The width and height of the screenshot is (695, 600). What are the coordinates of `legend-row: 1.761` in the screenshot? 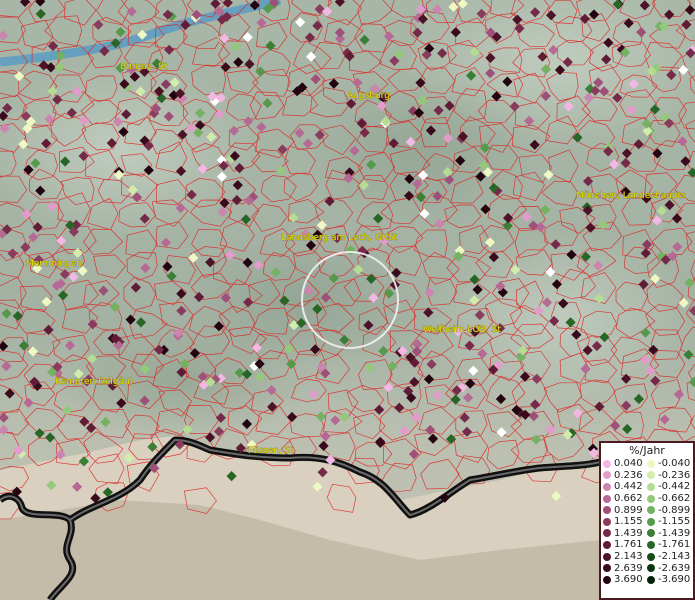 It's located at (625, 545).